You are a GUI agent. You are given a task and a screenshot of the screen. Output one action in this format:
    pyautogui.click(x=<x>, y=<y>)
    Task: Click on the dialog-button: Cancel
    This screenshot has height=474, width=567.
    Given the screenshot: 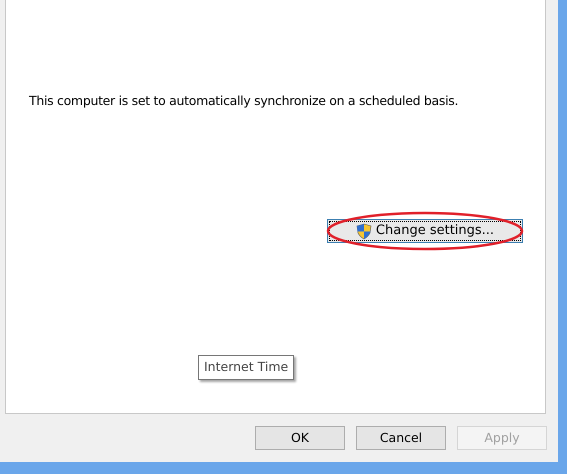 What is the action you would take?
    pyautogui.click(x=401, y=438)
    